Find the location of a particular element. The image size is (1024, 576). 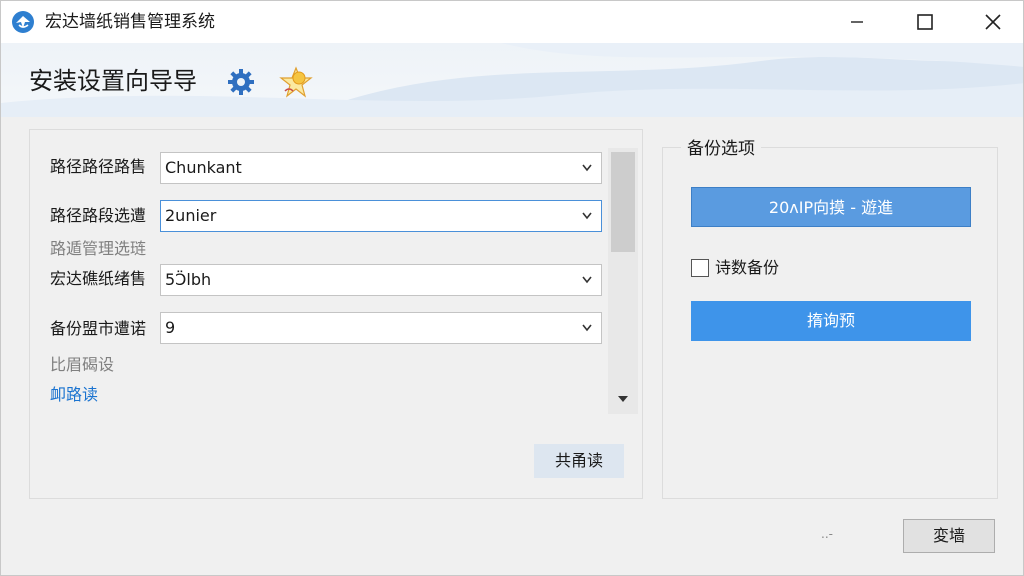

backup-options-title: 备份选项 is located at coordinates (721, 149).